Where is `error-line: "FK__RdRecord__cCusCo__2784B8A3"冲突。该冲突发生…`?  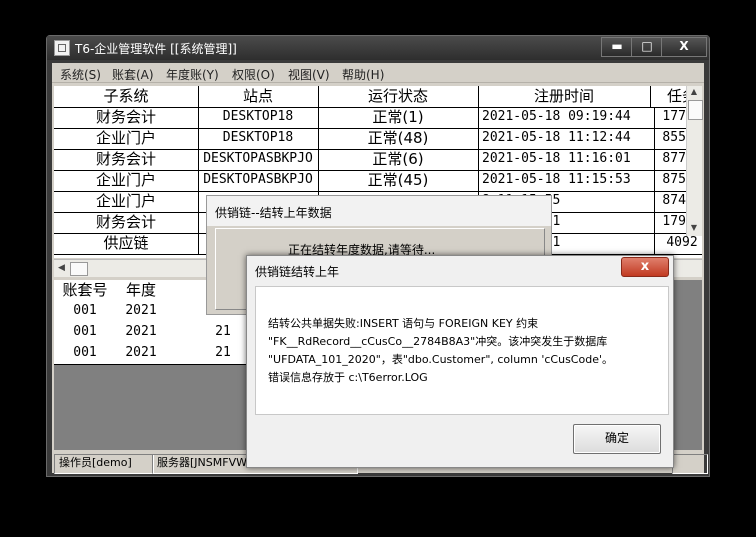 error-line: "FK__RdRecord__cCusCo__2784B8A3"冲突。该冲突发生… is located at coordinates (438, 341).